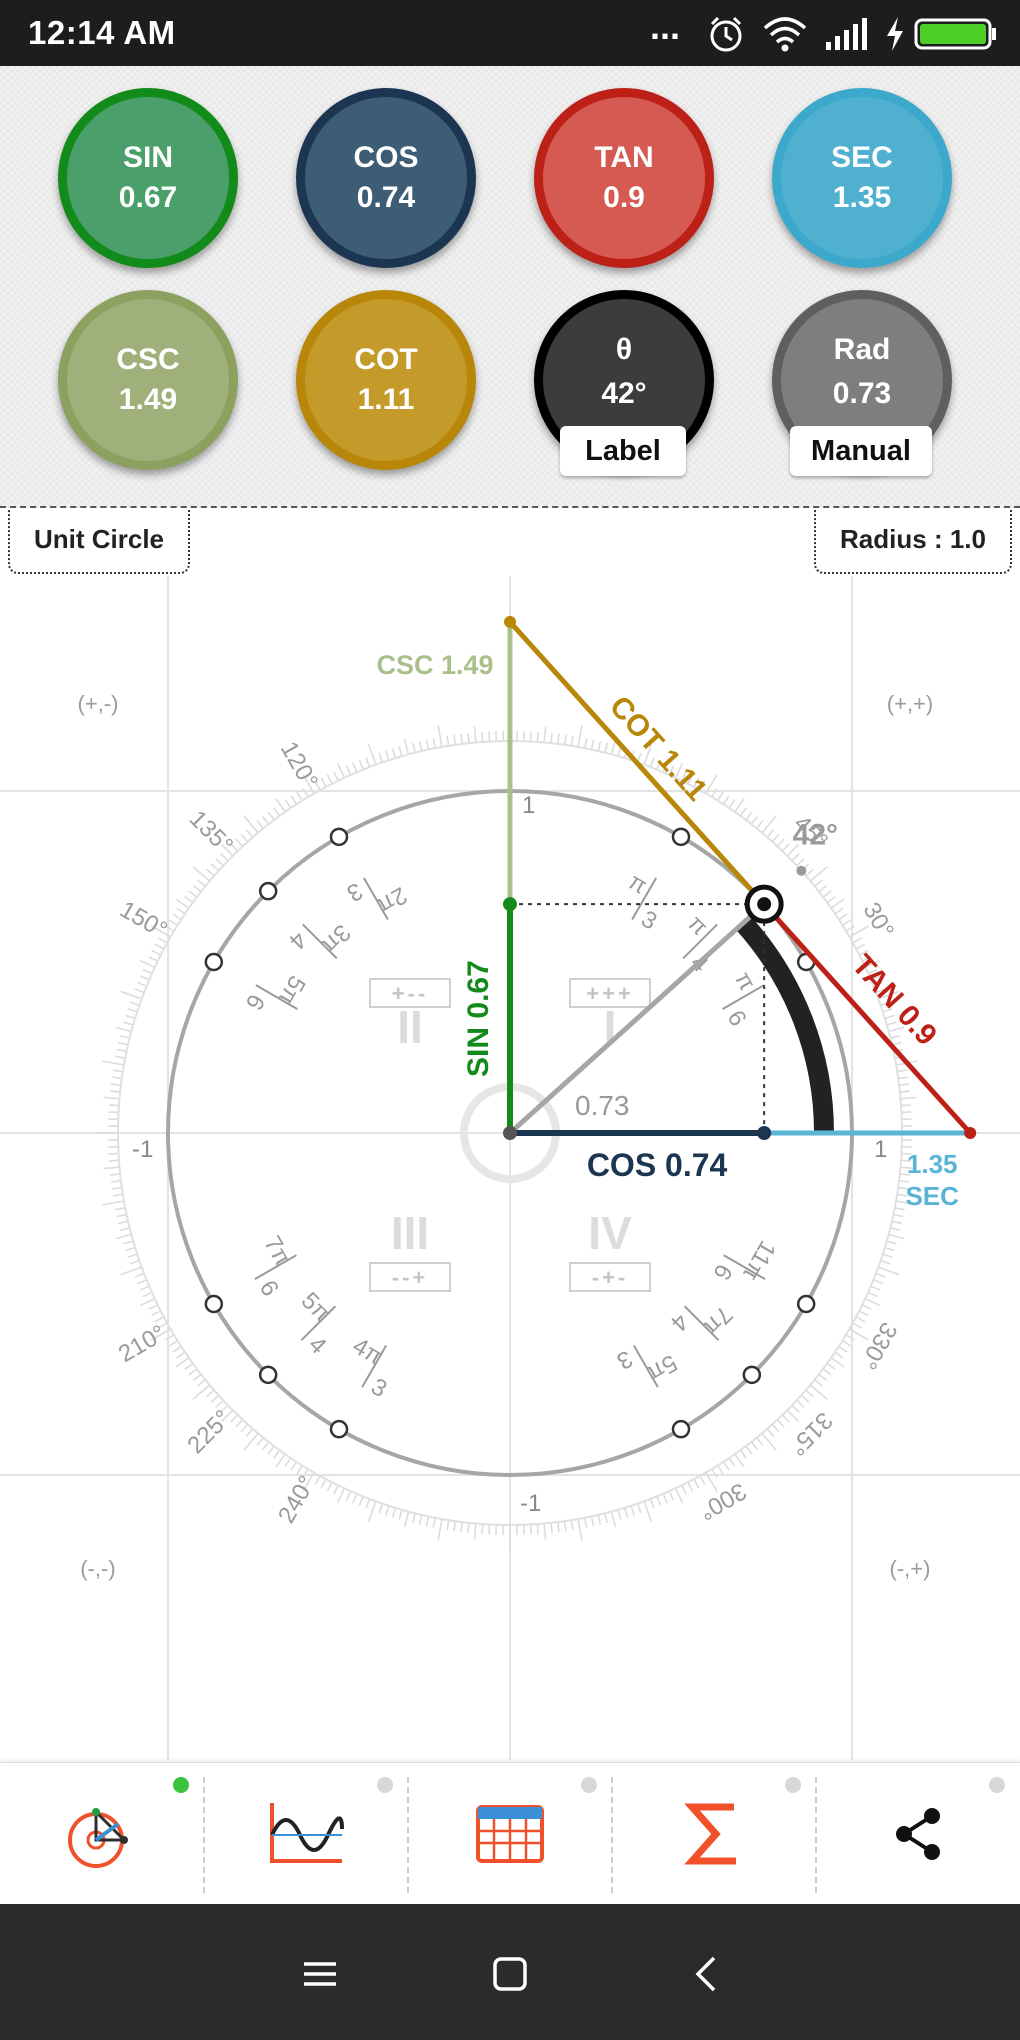 This screenshot has width=1020, height=2040. Describe the element at coordinates (917, 1834) in the screenshot. I see `tab-share` at that location.